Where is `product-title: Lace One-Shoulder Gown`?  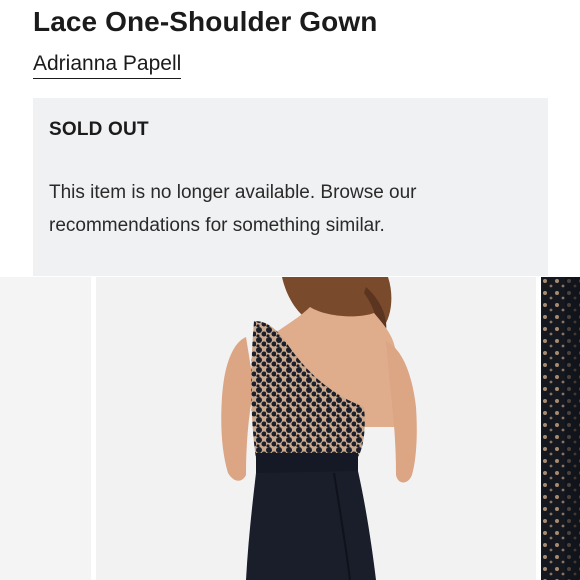 product-title: Lace One-Shoulder Gown is located at coordinates (205, 21).